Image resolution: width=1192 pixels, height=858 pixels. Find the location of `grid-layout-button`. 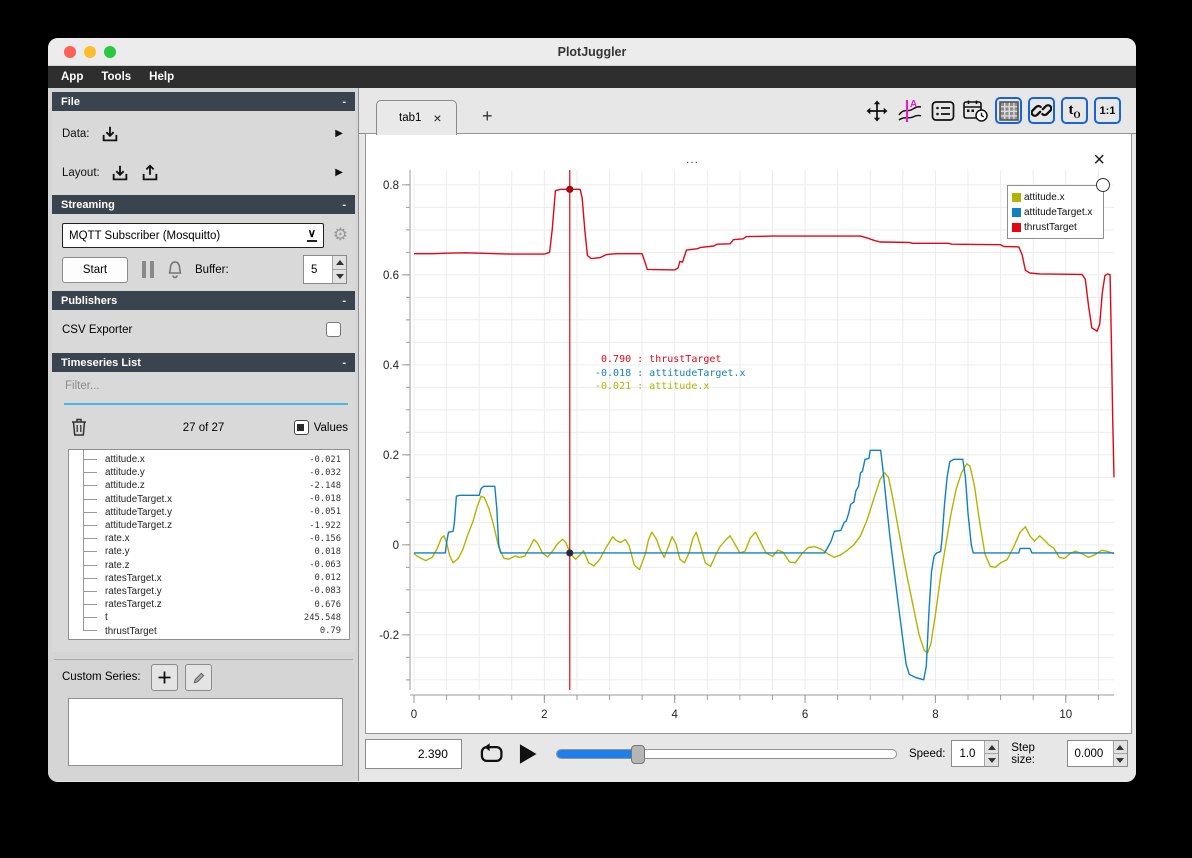

grid-layout-button is located at coordinates (1008, 110).